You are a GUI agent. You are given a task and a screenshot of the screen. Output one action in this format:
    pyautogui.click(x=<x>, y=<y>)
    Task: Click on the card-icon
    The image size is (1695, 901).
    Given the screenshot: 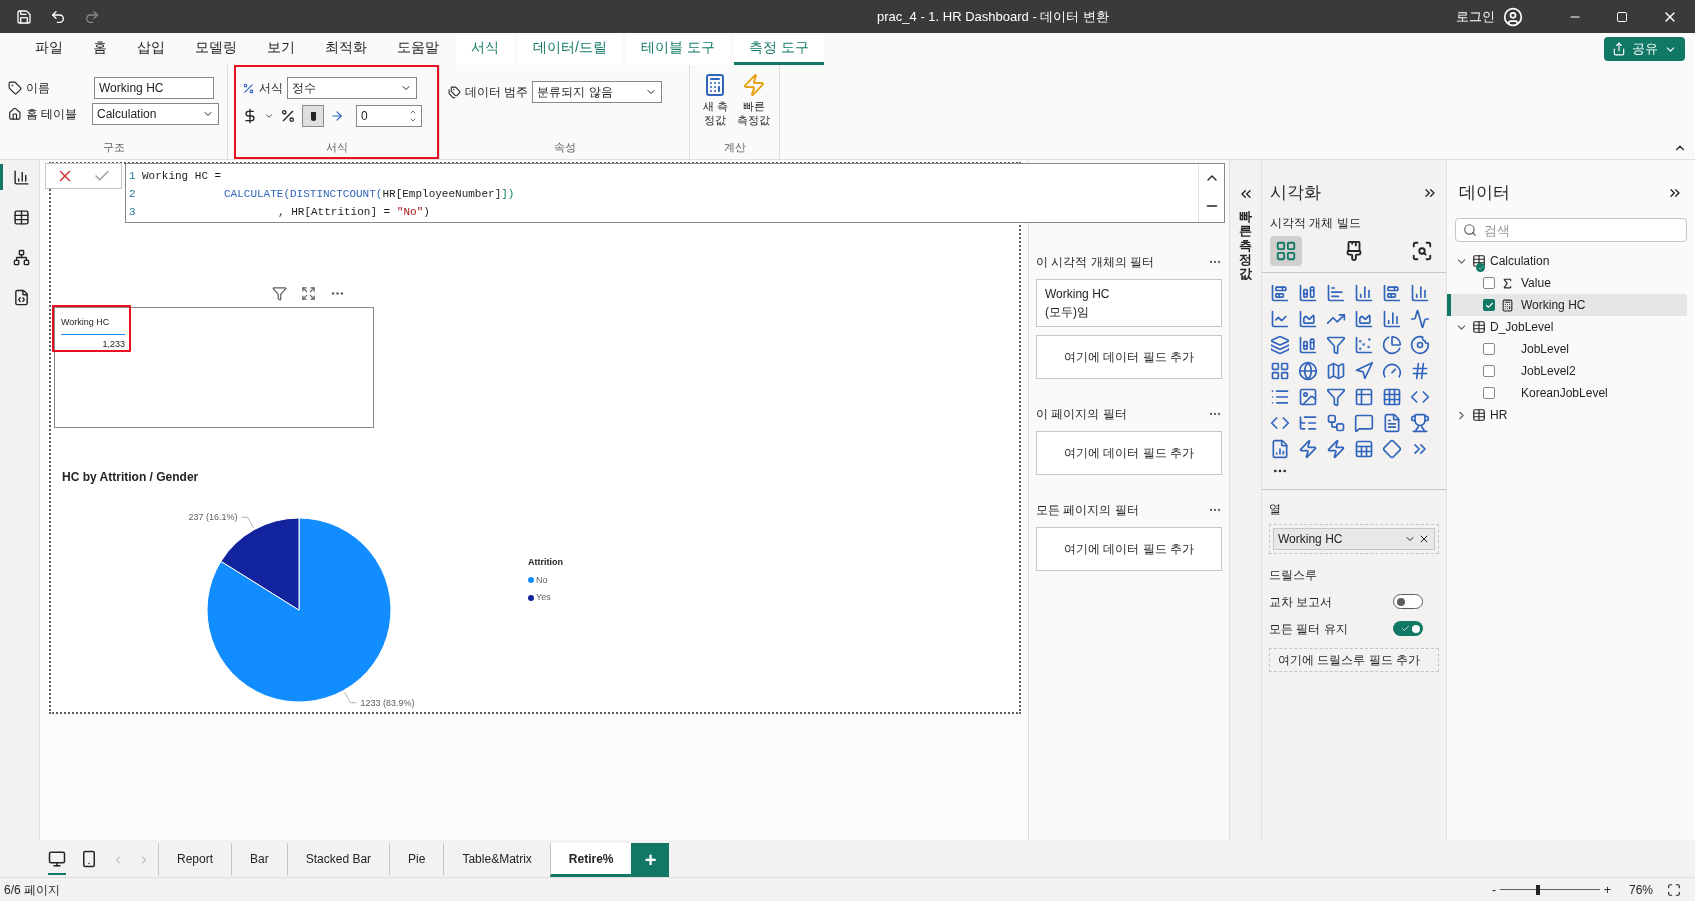 What is the action you would take?
    pyautogui.click(x=1420, y=370)
    